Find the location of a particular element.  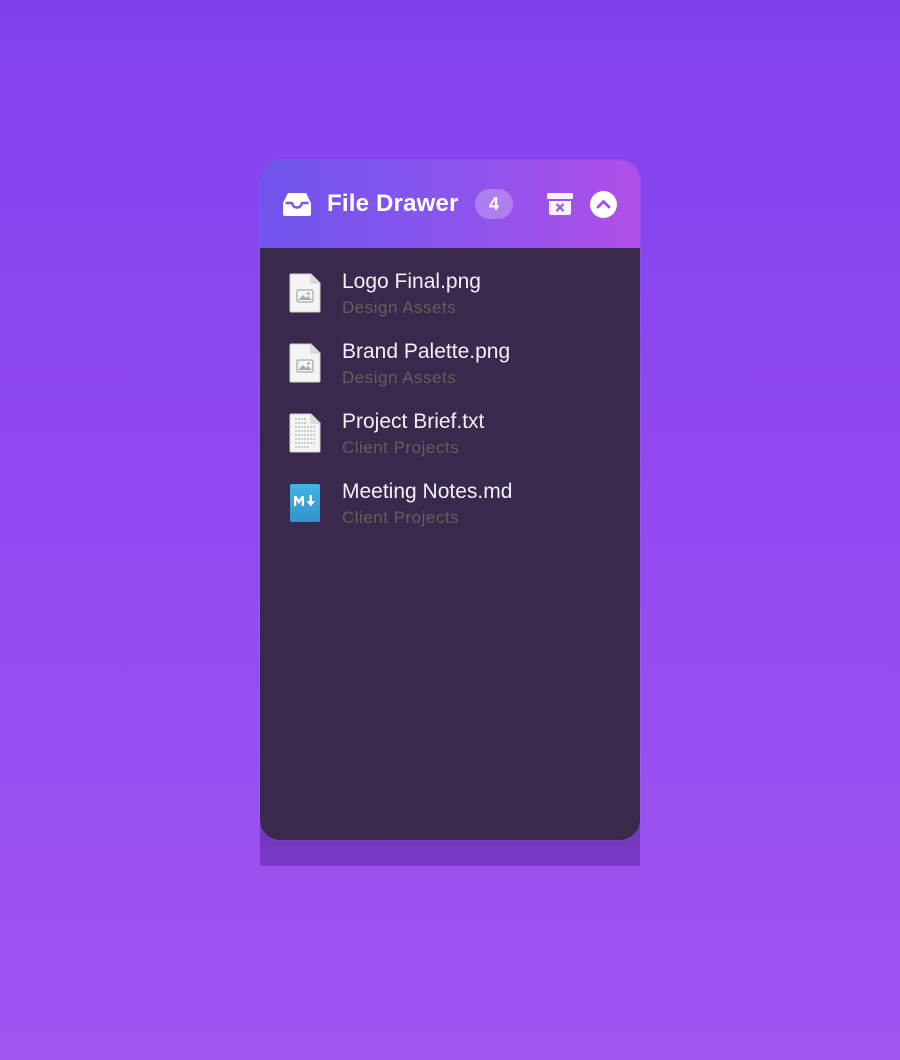

archive-clear-icon is located at coordinates (560, 204).